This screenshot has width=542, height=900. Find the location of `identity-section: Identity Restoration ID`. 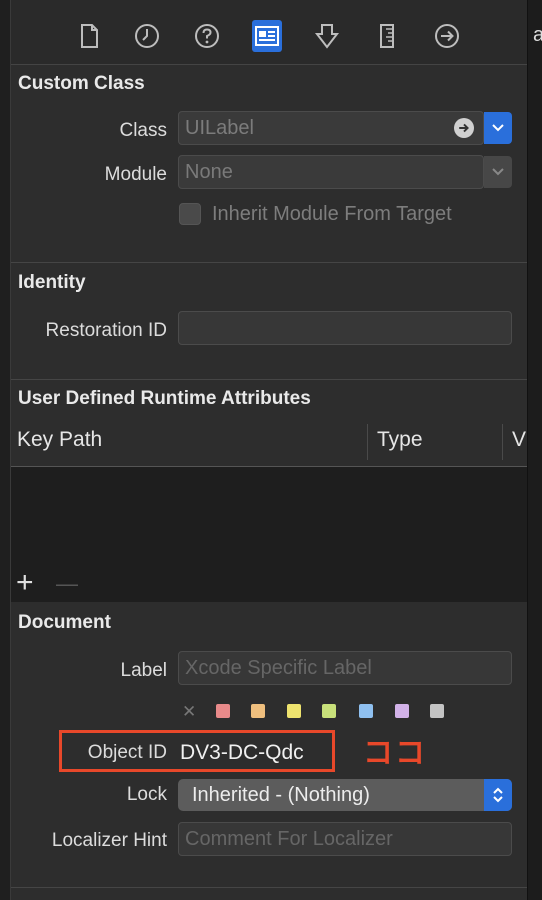

identity-section: Identity Restoration ID is located at coordinates (269, 321).